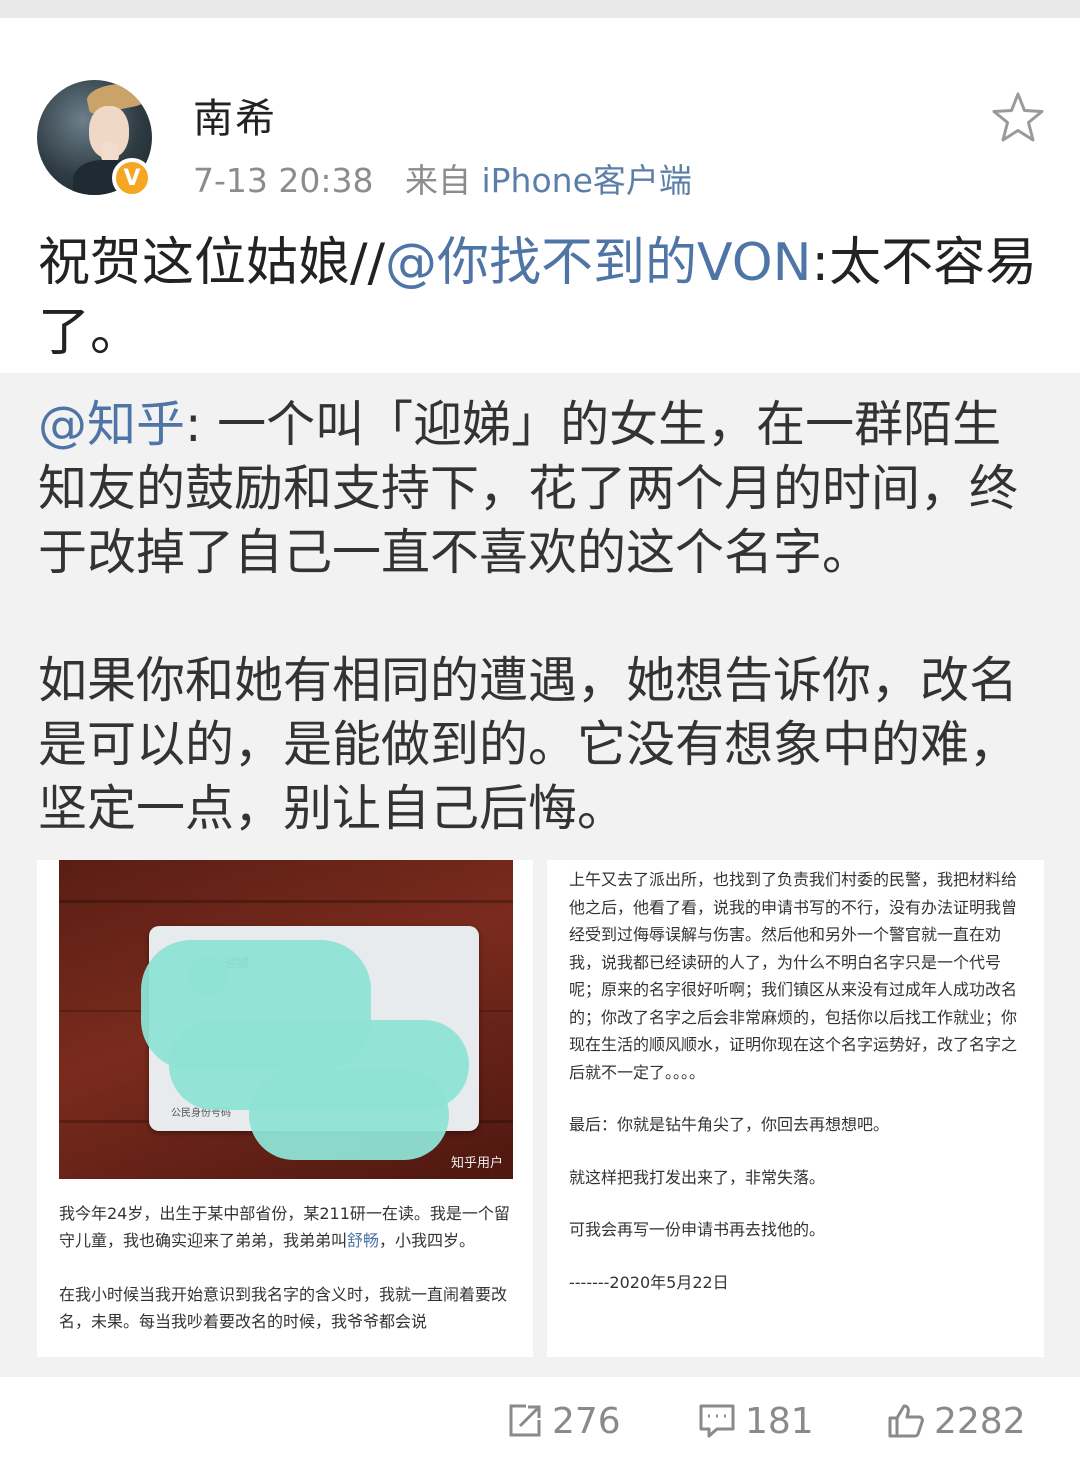 This screenshot has width=1080, height=1477. Describe the element at coordinates (286, 901) in the screenshot. I see `wood-grain` at that location.